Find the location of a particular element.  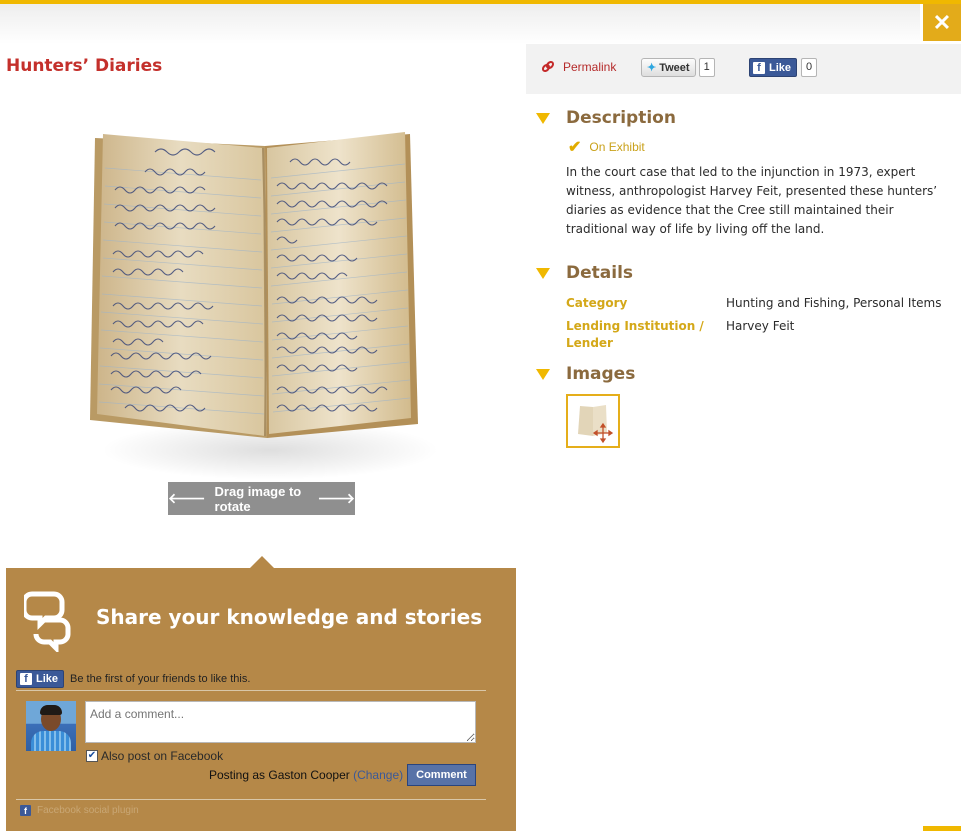

comment-button: Comment is located at coordinates (441, 775).